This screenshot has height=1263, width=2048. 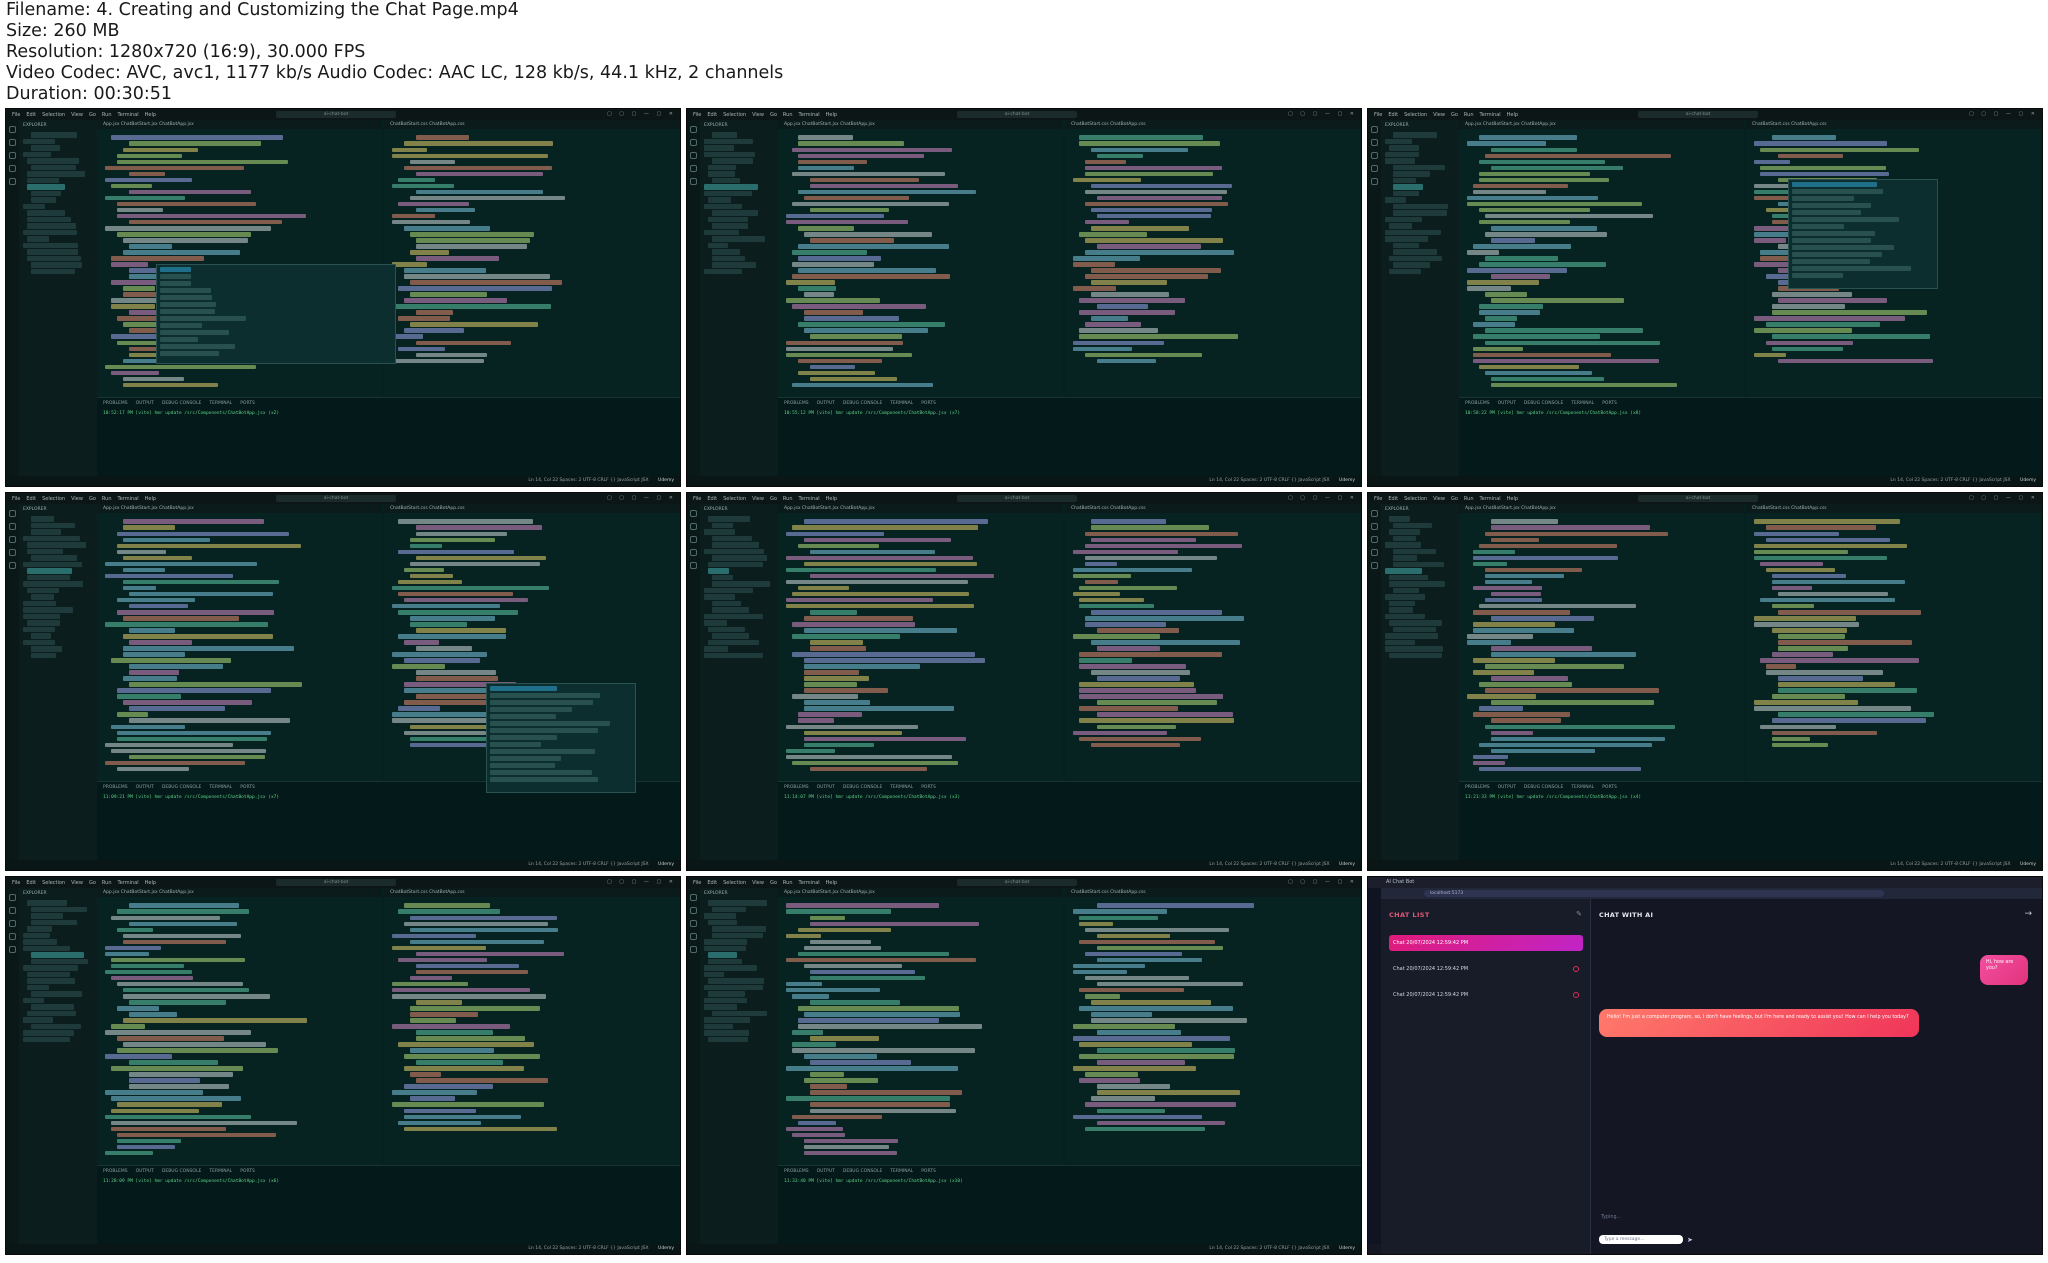 What do you see at coordinates (1449, 499) in the screenshot?
I see `editor-menu-bar: File Edit Selection View Go Run Terminal Help` at bounding box center [1449, 499].